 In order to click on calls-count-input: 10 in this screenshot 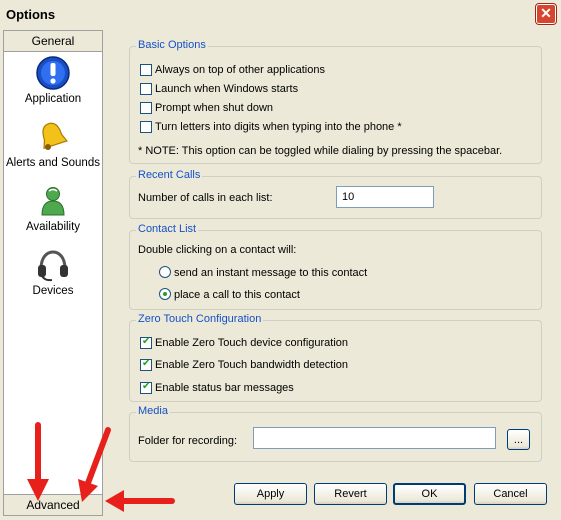, I will do `click(385, 197)`.